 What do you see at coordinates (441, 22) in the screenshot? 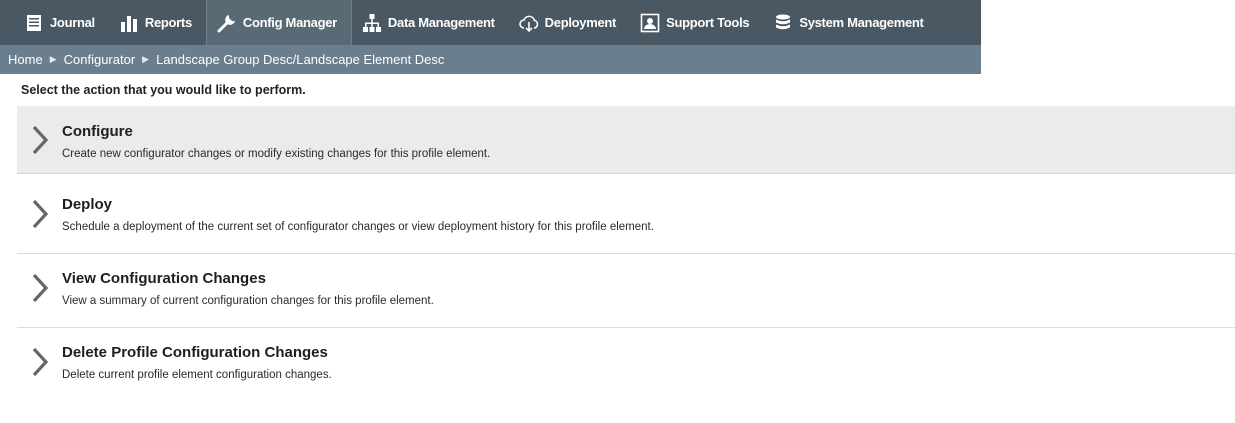
I see `nav-data-management-label: Data Management` at bounding box center [441, 22].